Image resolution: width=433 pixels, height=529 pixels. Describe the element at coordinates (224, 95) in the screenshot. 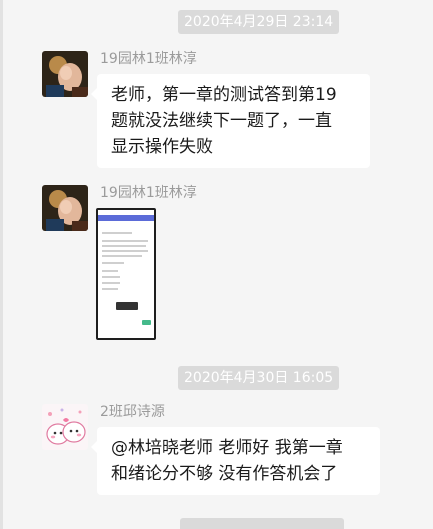

I see `message-text: 老师，第一章的测试答到第19` at that location.